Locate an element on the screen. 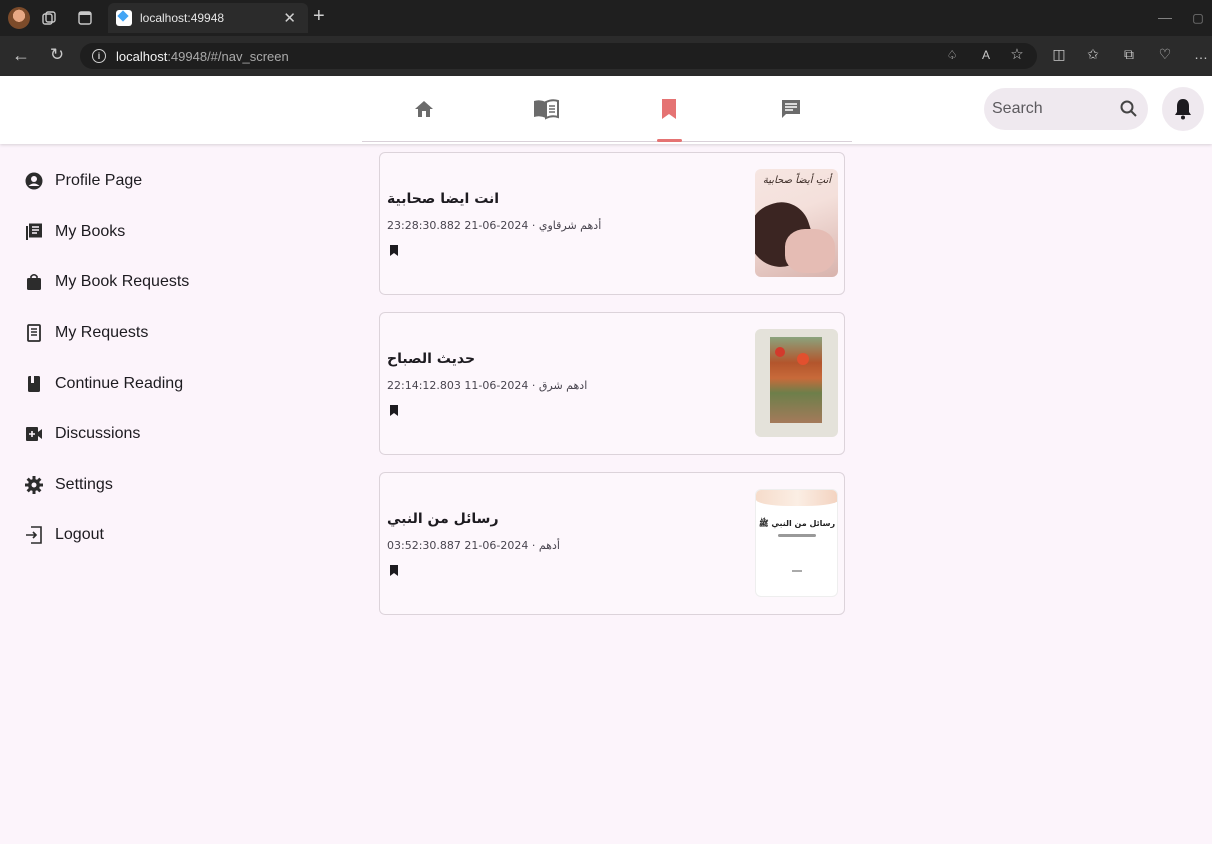  url-path: :49948/#/nav_screen is located at coordinates (228, 56).